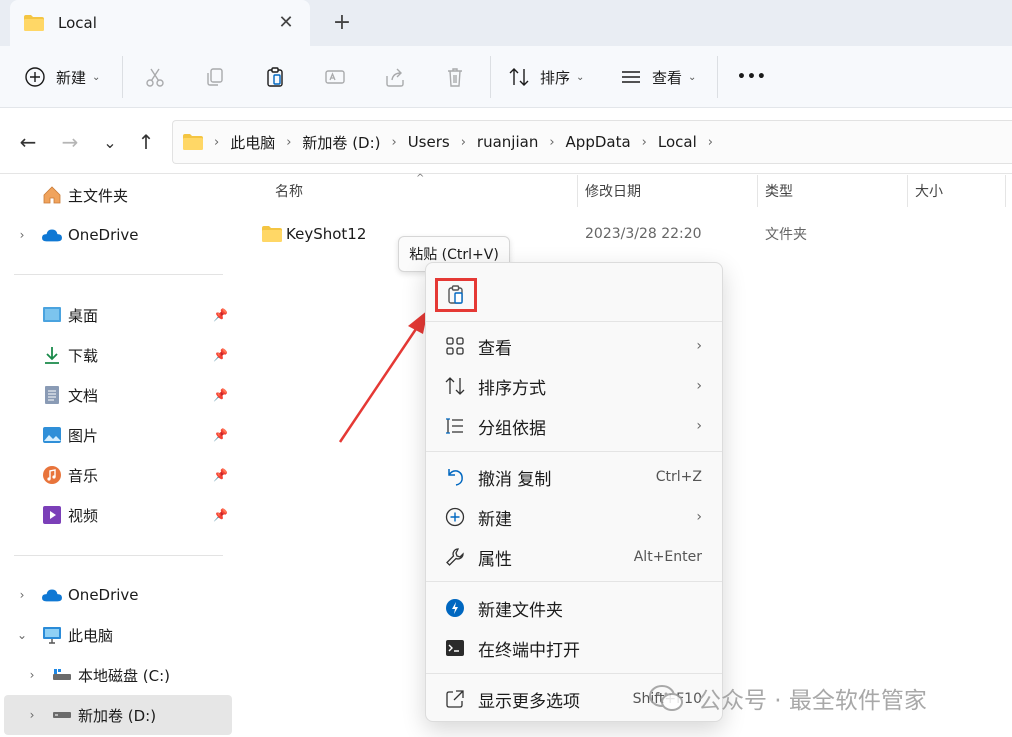 The image size is (1012, 737). Describe the element at coordinates (455, 77) in the screenshot. I see `delete-button` at that location.